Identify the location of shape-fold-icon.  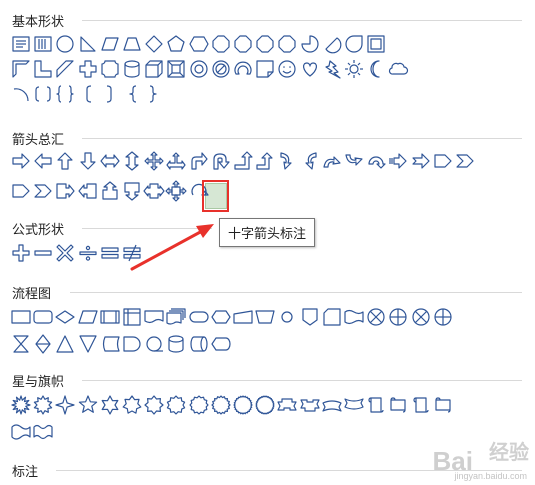
(265, 69).